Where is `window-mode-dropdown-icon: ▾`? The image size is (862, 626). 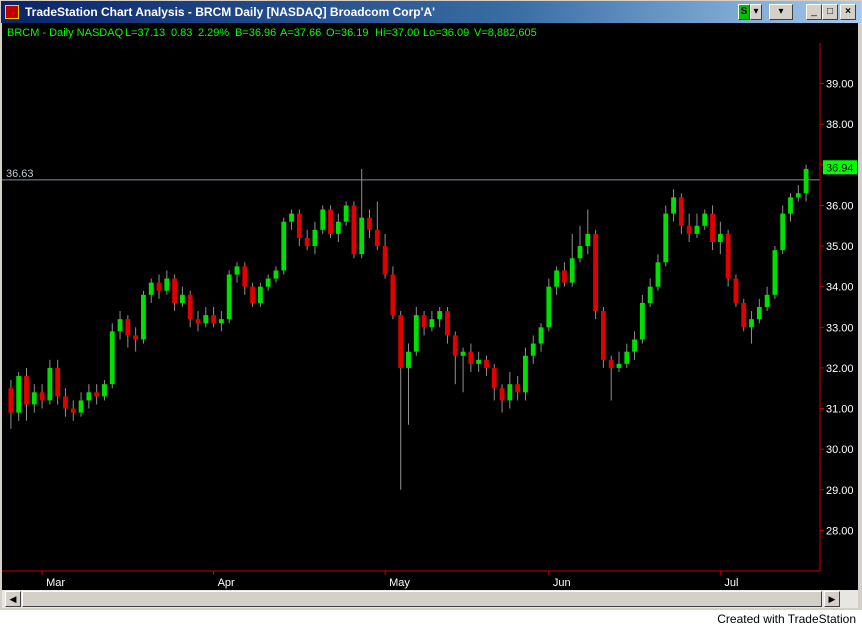
window-mode-dropdown-icon: ▾ is located at coordinates (781, 12).